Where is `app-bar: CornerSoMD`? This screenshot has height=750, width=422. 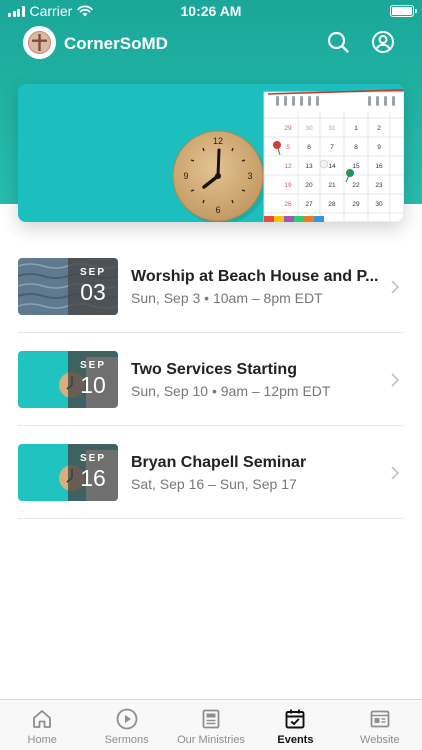
app-bar: CornerSoMD is located at coordinates (211, 44).